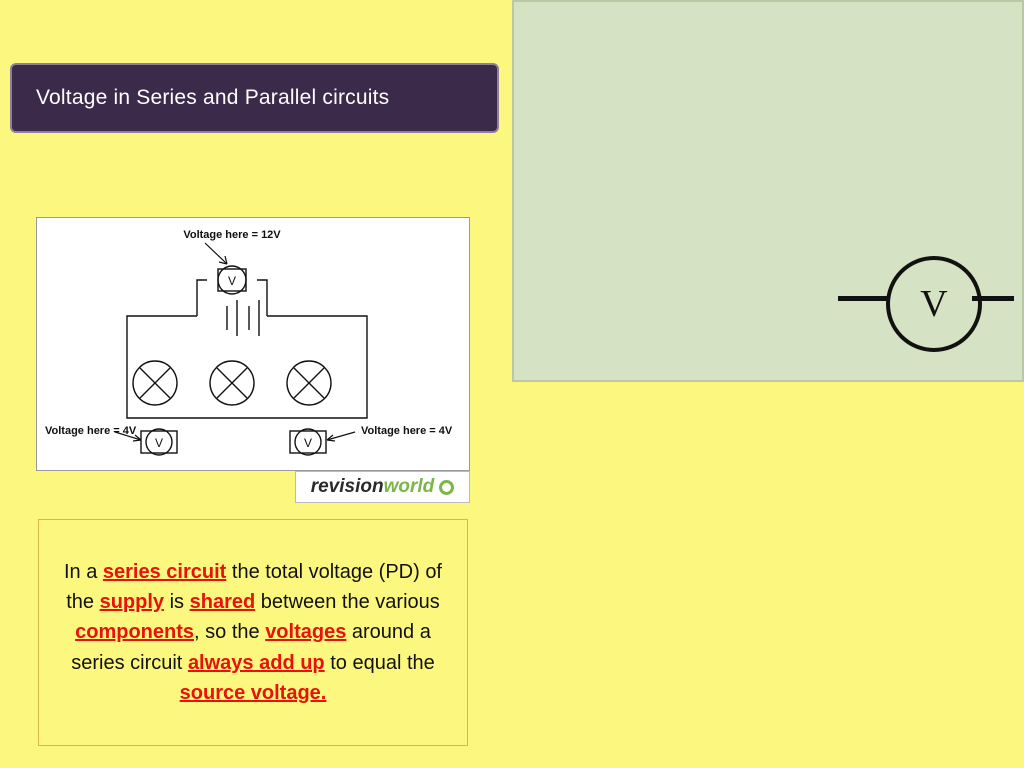 The width and height of the screenshot is (1024, 768). Describe the element at coordinates (213, 97) in the screenshot. I see `page-title: Voltage in Series and Parallel circuits` at that location.